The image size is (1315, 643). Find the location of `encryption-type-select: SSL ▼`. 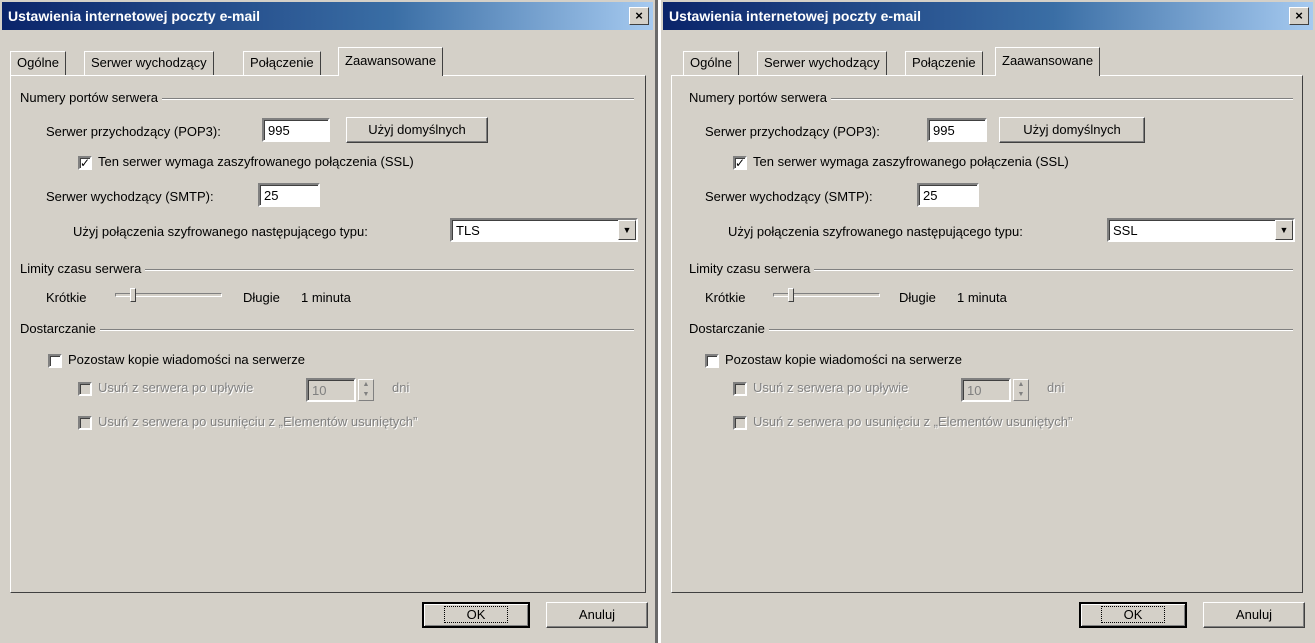

encryption-type-select: SSL ▼ is located at coordinates (1201, 230).